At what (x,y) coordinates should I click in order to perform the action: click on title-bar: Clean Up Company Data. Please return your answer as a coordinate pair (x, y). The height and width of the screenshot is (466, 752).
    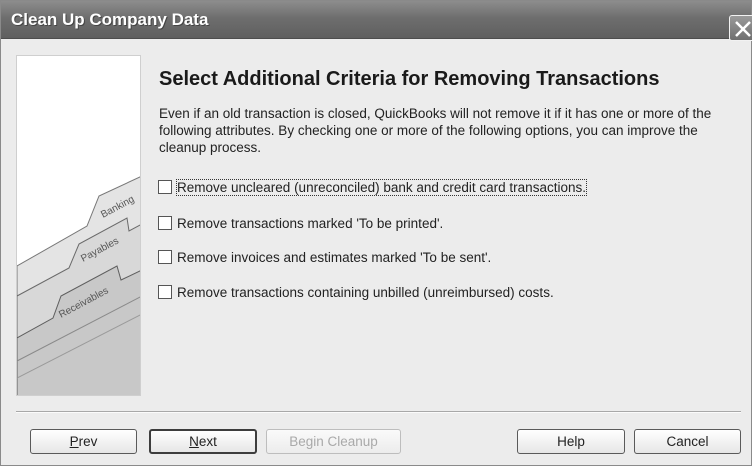
    Looking at the image, I should click on (376, 21).